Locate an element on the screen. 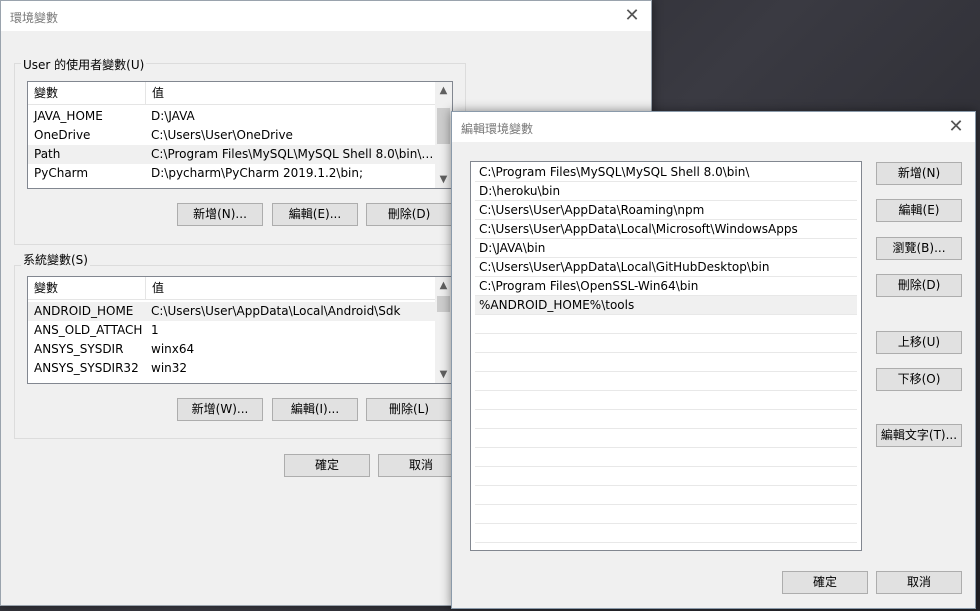 Image resolution: width=980 pixels, height=611 pixels. variable-value: 1 is located at coordinates (155, 330).